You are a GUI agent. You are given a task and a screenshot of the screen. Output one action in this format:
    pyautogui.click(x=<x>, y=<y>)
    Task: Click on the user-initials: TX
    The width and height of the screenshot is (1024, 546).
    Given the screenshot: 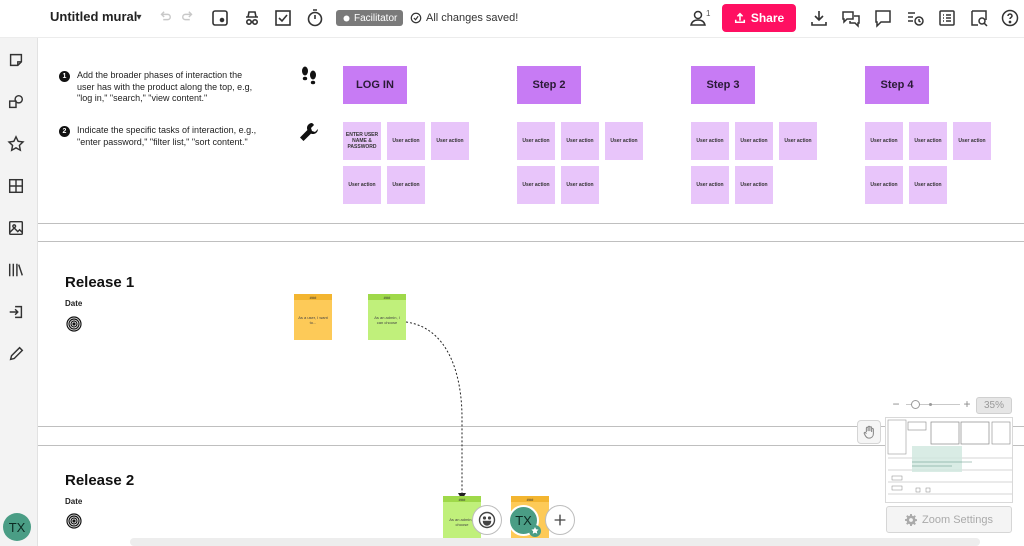 What is the action you would take?
    pyautogui.click(x=17, y=527)
    